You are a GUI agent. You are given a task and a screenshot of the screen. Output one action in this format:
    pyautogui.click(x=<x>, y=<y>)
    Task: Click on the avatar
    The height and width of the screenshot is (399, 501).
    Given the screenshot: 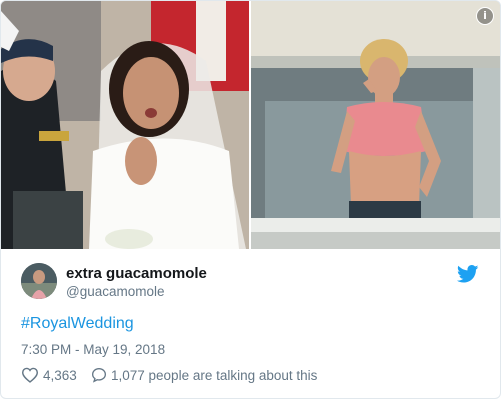 What is the action you would take?
    pyautogui.click(x=39, y=281)
    